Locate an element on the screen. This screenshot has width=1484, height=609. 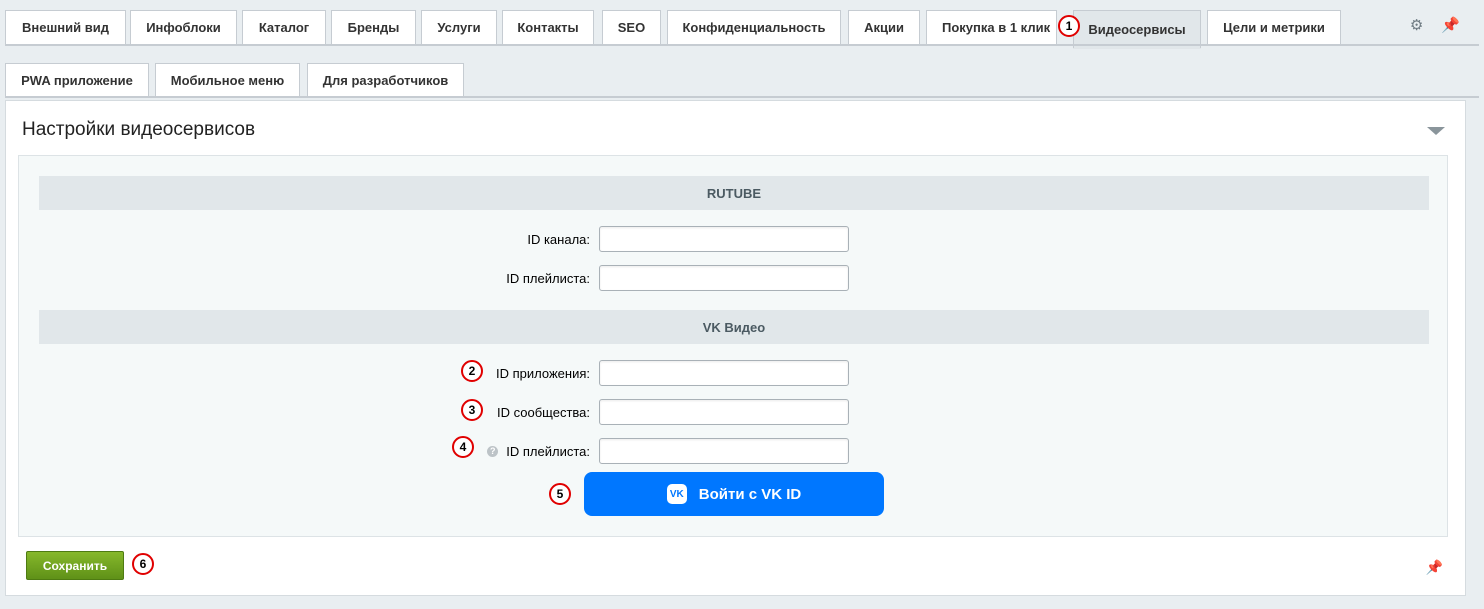
save-button: Сохранить is located at coordinates (75, 565).